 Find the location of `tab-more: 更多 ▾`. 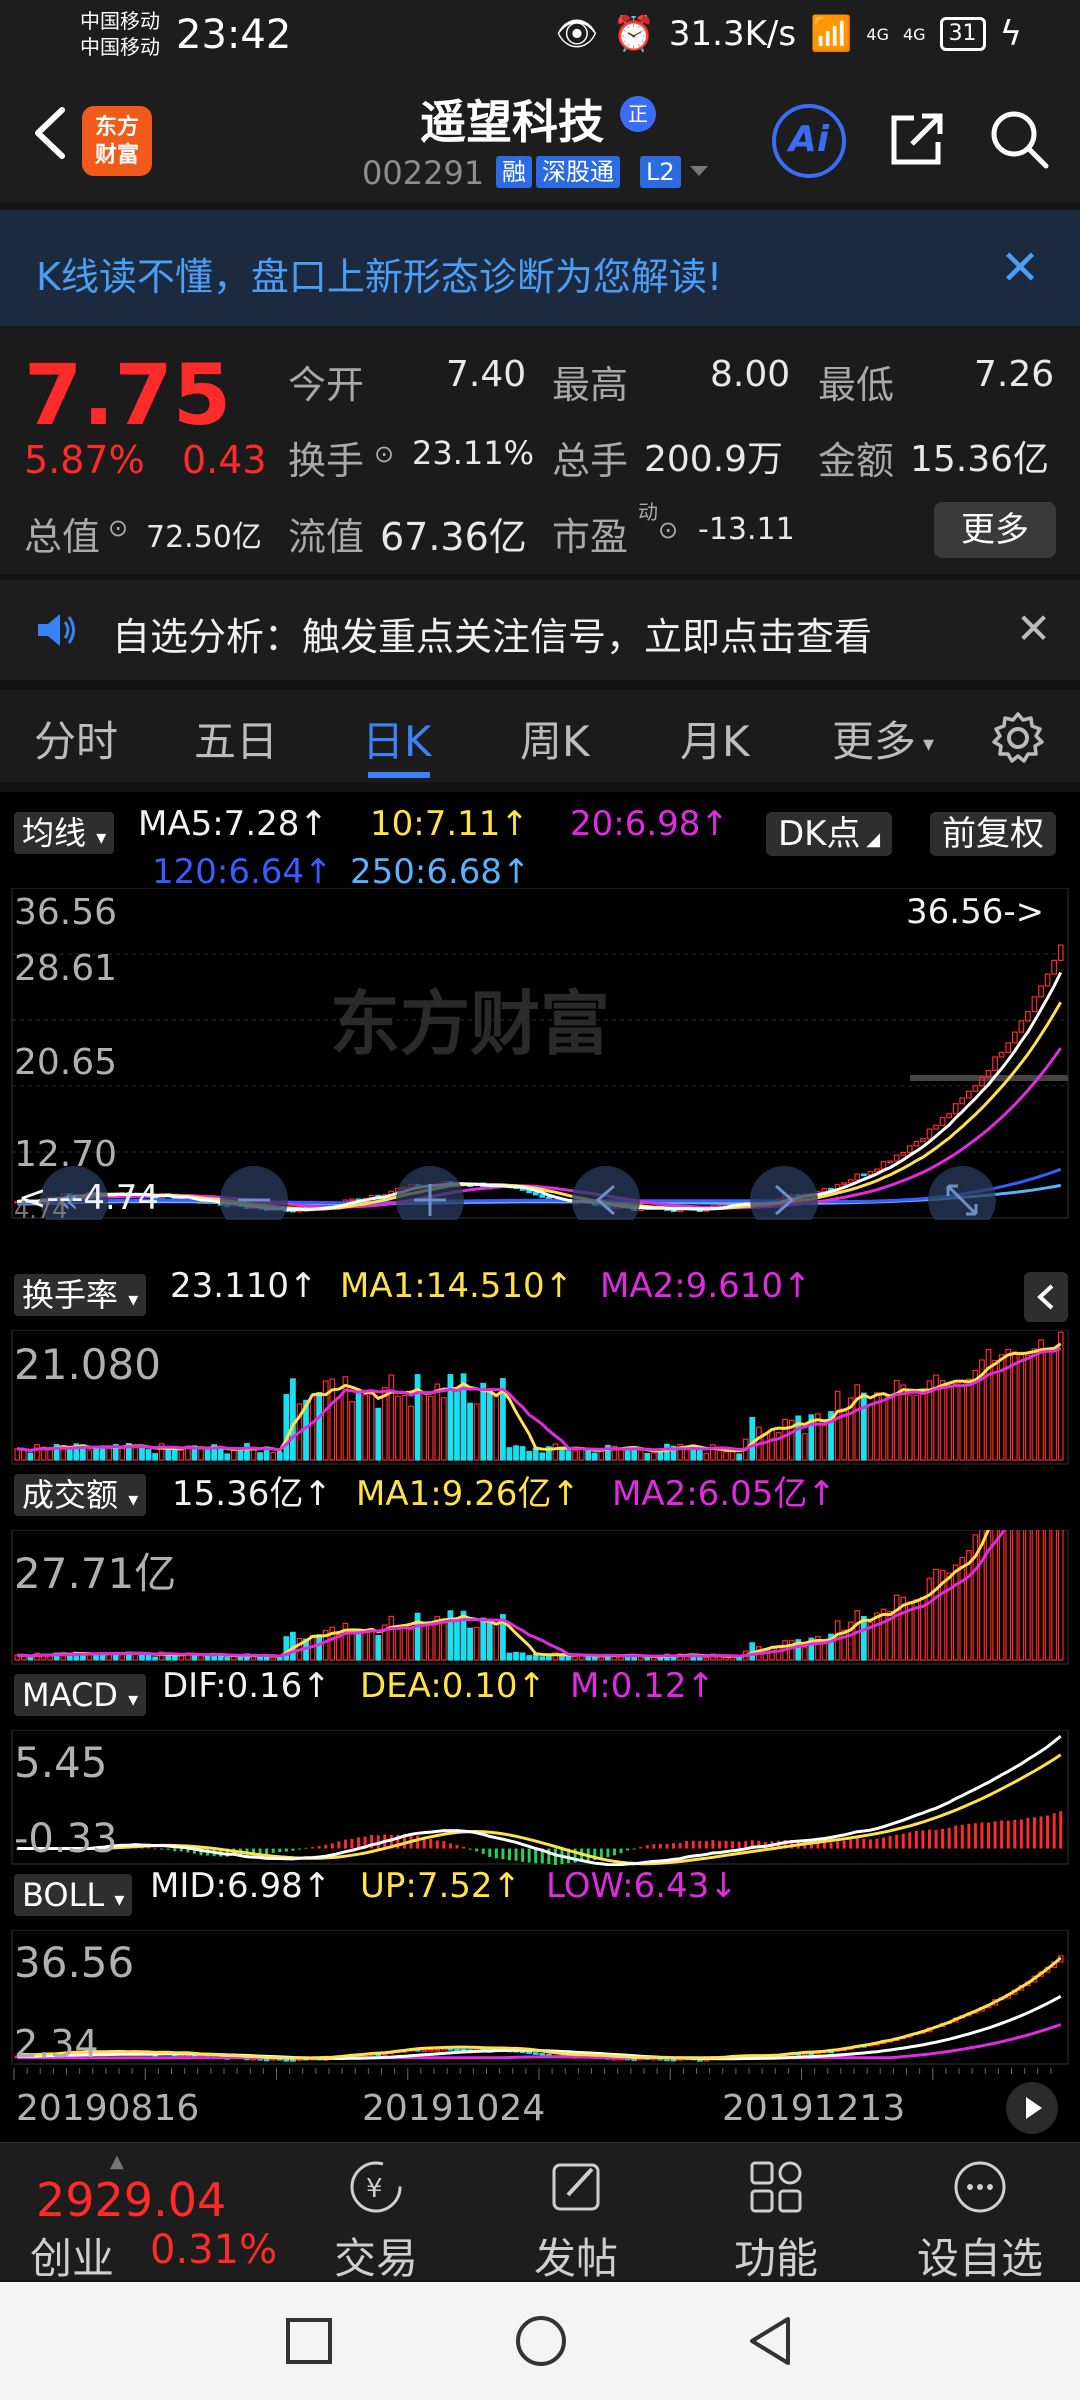

tab-more: 更多 ▾ is located at coordinates (883, 738).